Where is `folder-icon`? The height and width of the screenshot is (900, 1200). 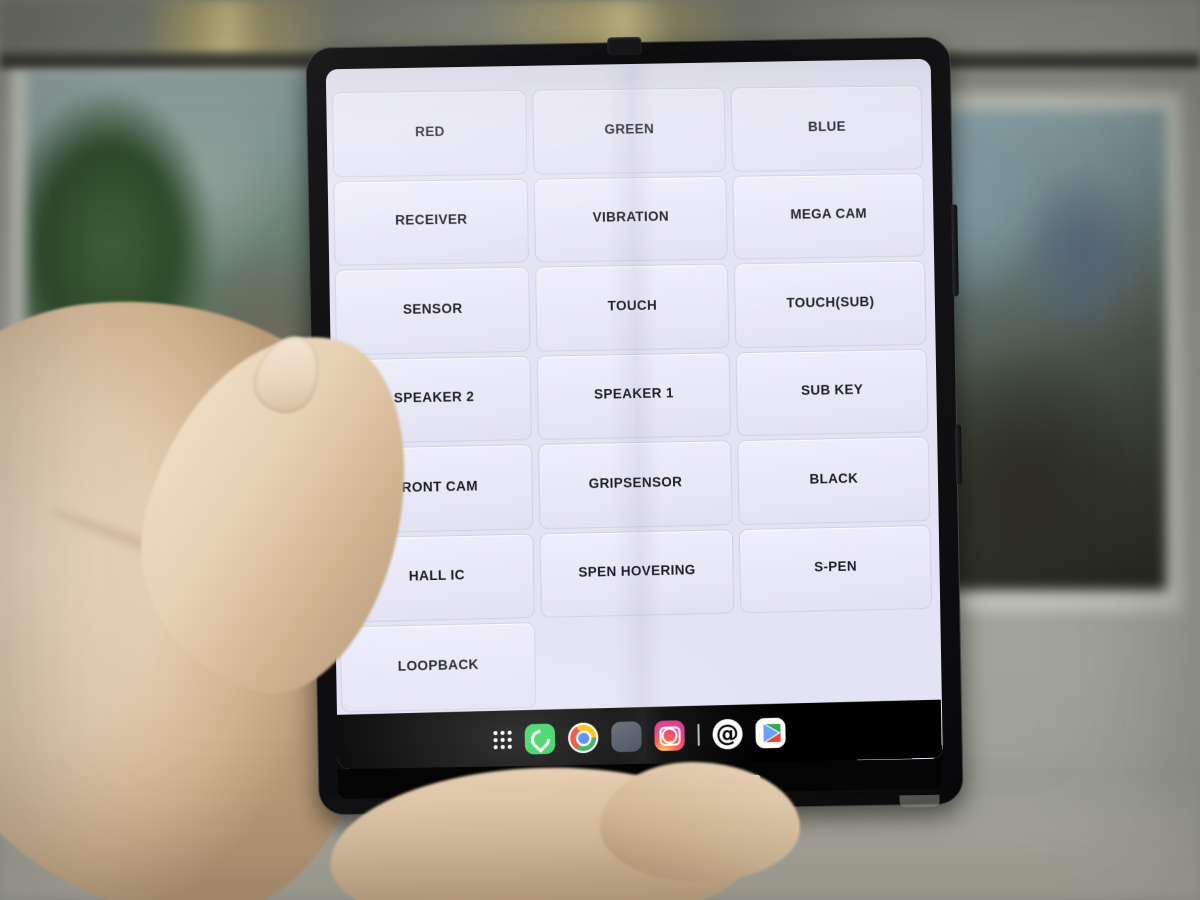 folder-icon is located at coordinates (627, 737).